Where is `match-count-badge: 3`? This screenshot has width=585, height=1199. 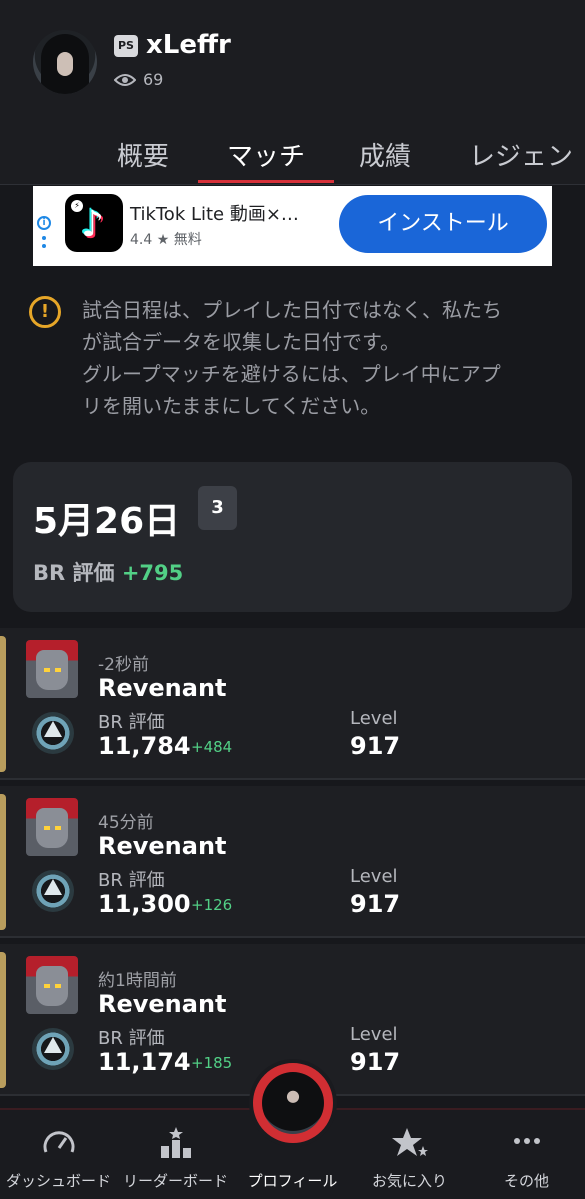 match-count-badge: 3 is located at coordinates (217, 508).